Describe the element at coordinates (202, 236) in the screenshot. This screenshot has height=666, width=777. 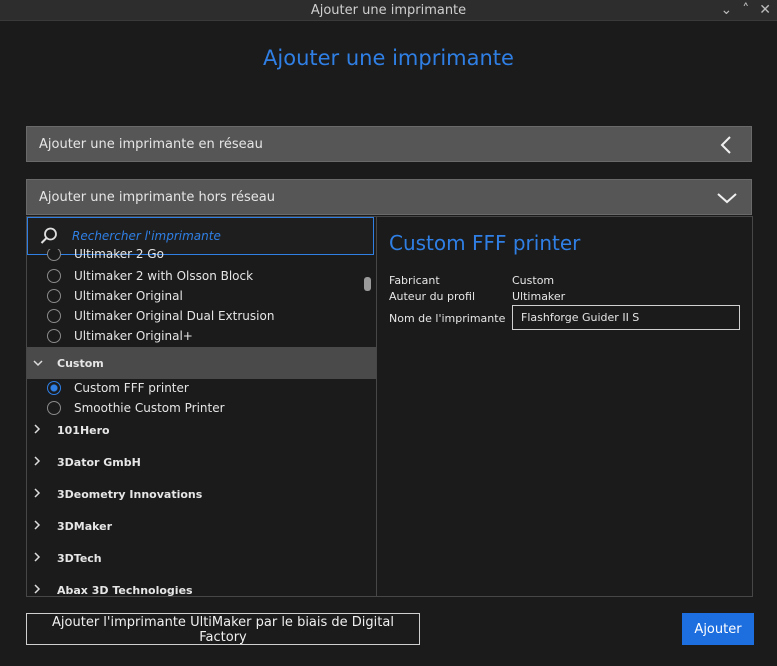
I see `printer-search-input` at that location.